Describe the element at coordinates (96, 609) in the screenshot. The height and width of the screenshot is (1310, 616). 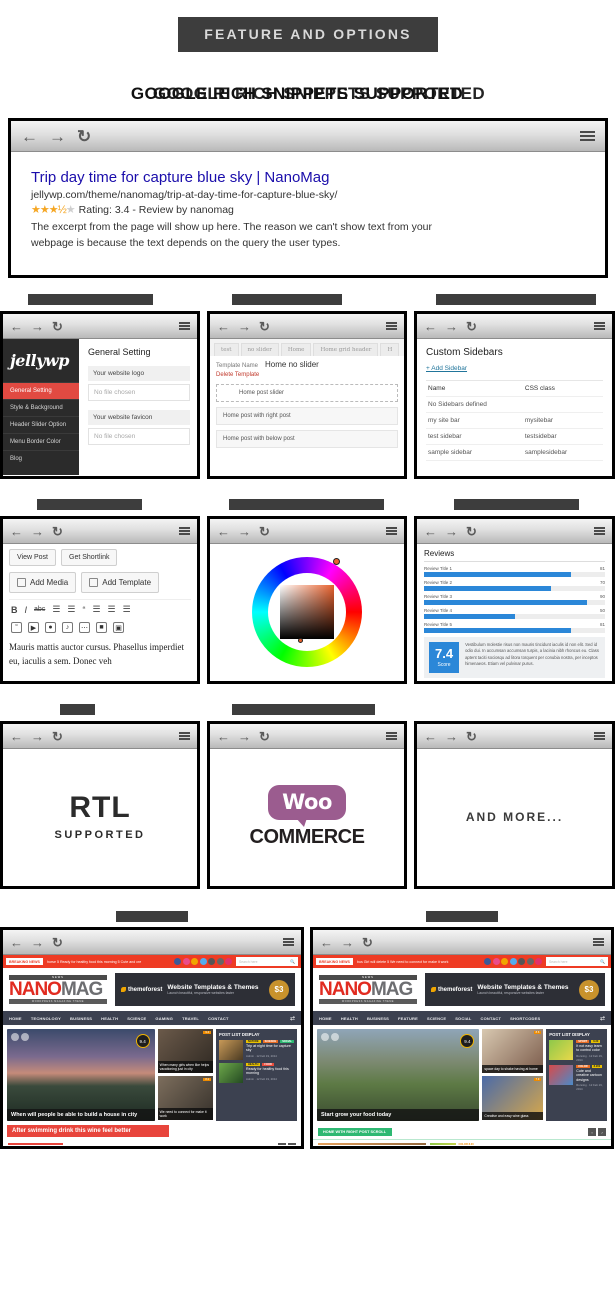
I see `align-left-icon: ☰` at that location.